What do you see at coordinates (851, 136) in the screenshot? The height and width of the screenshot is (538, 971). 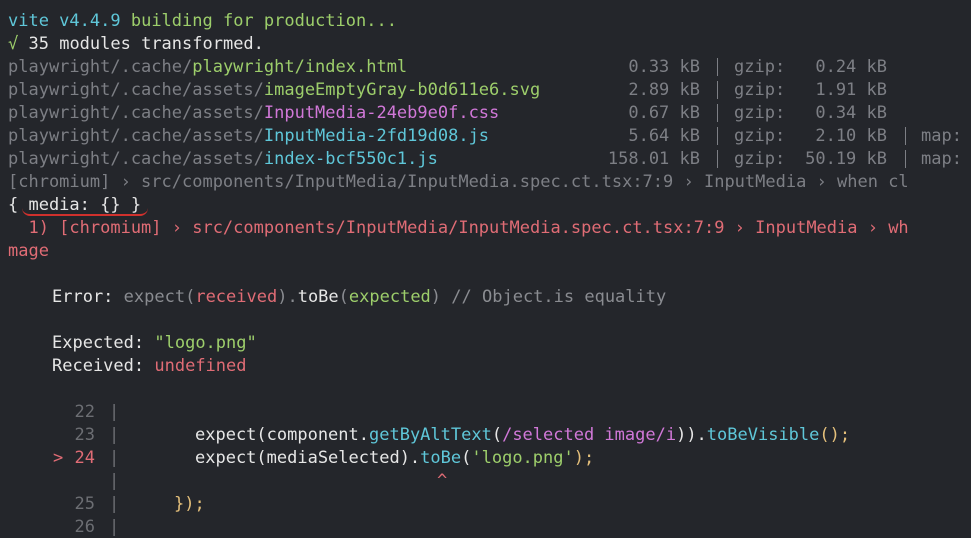 I see `gzip-size: 2.10 kB` at bounding box center [851, 136].